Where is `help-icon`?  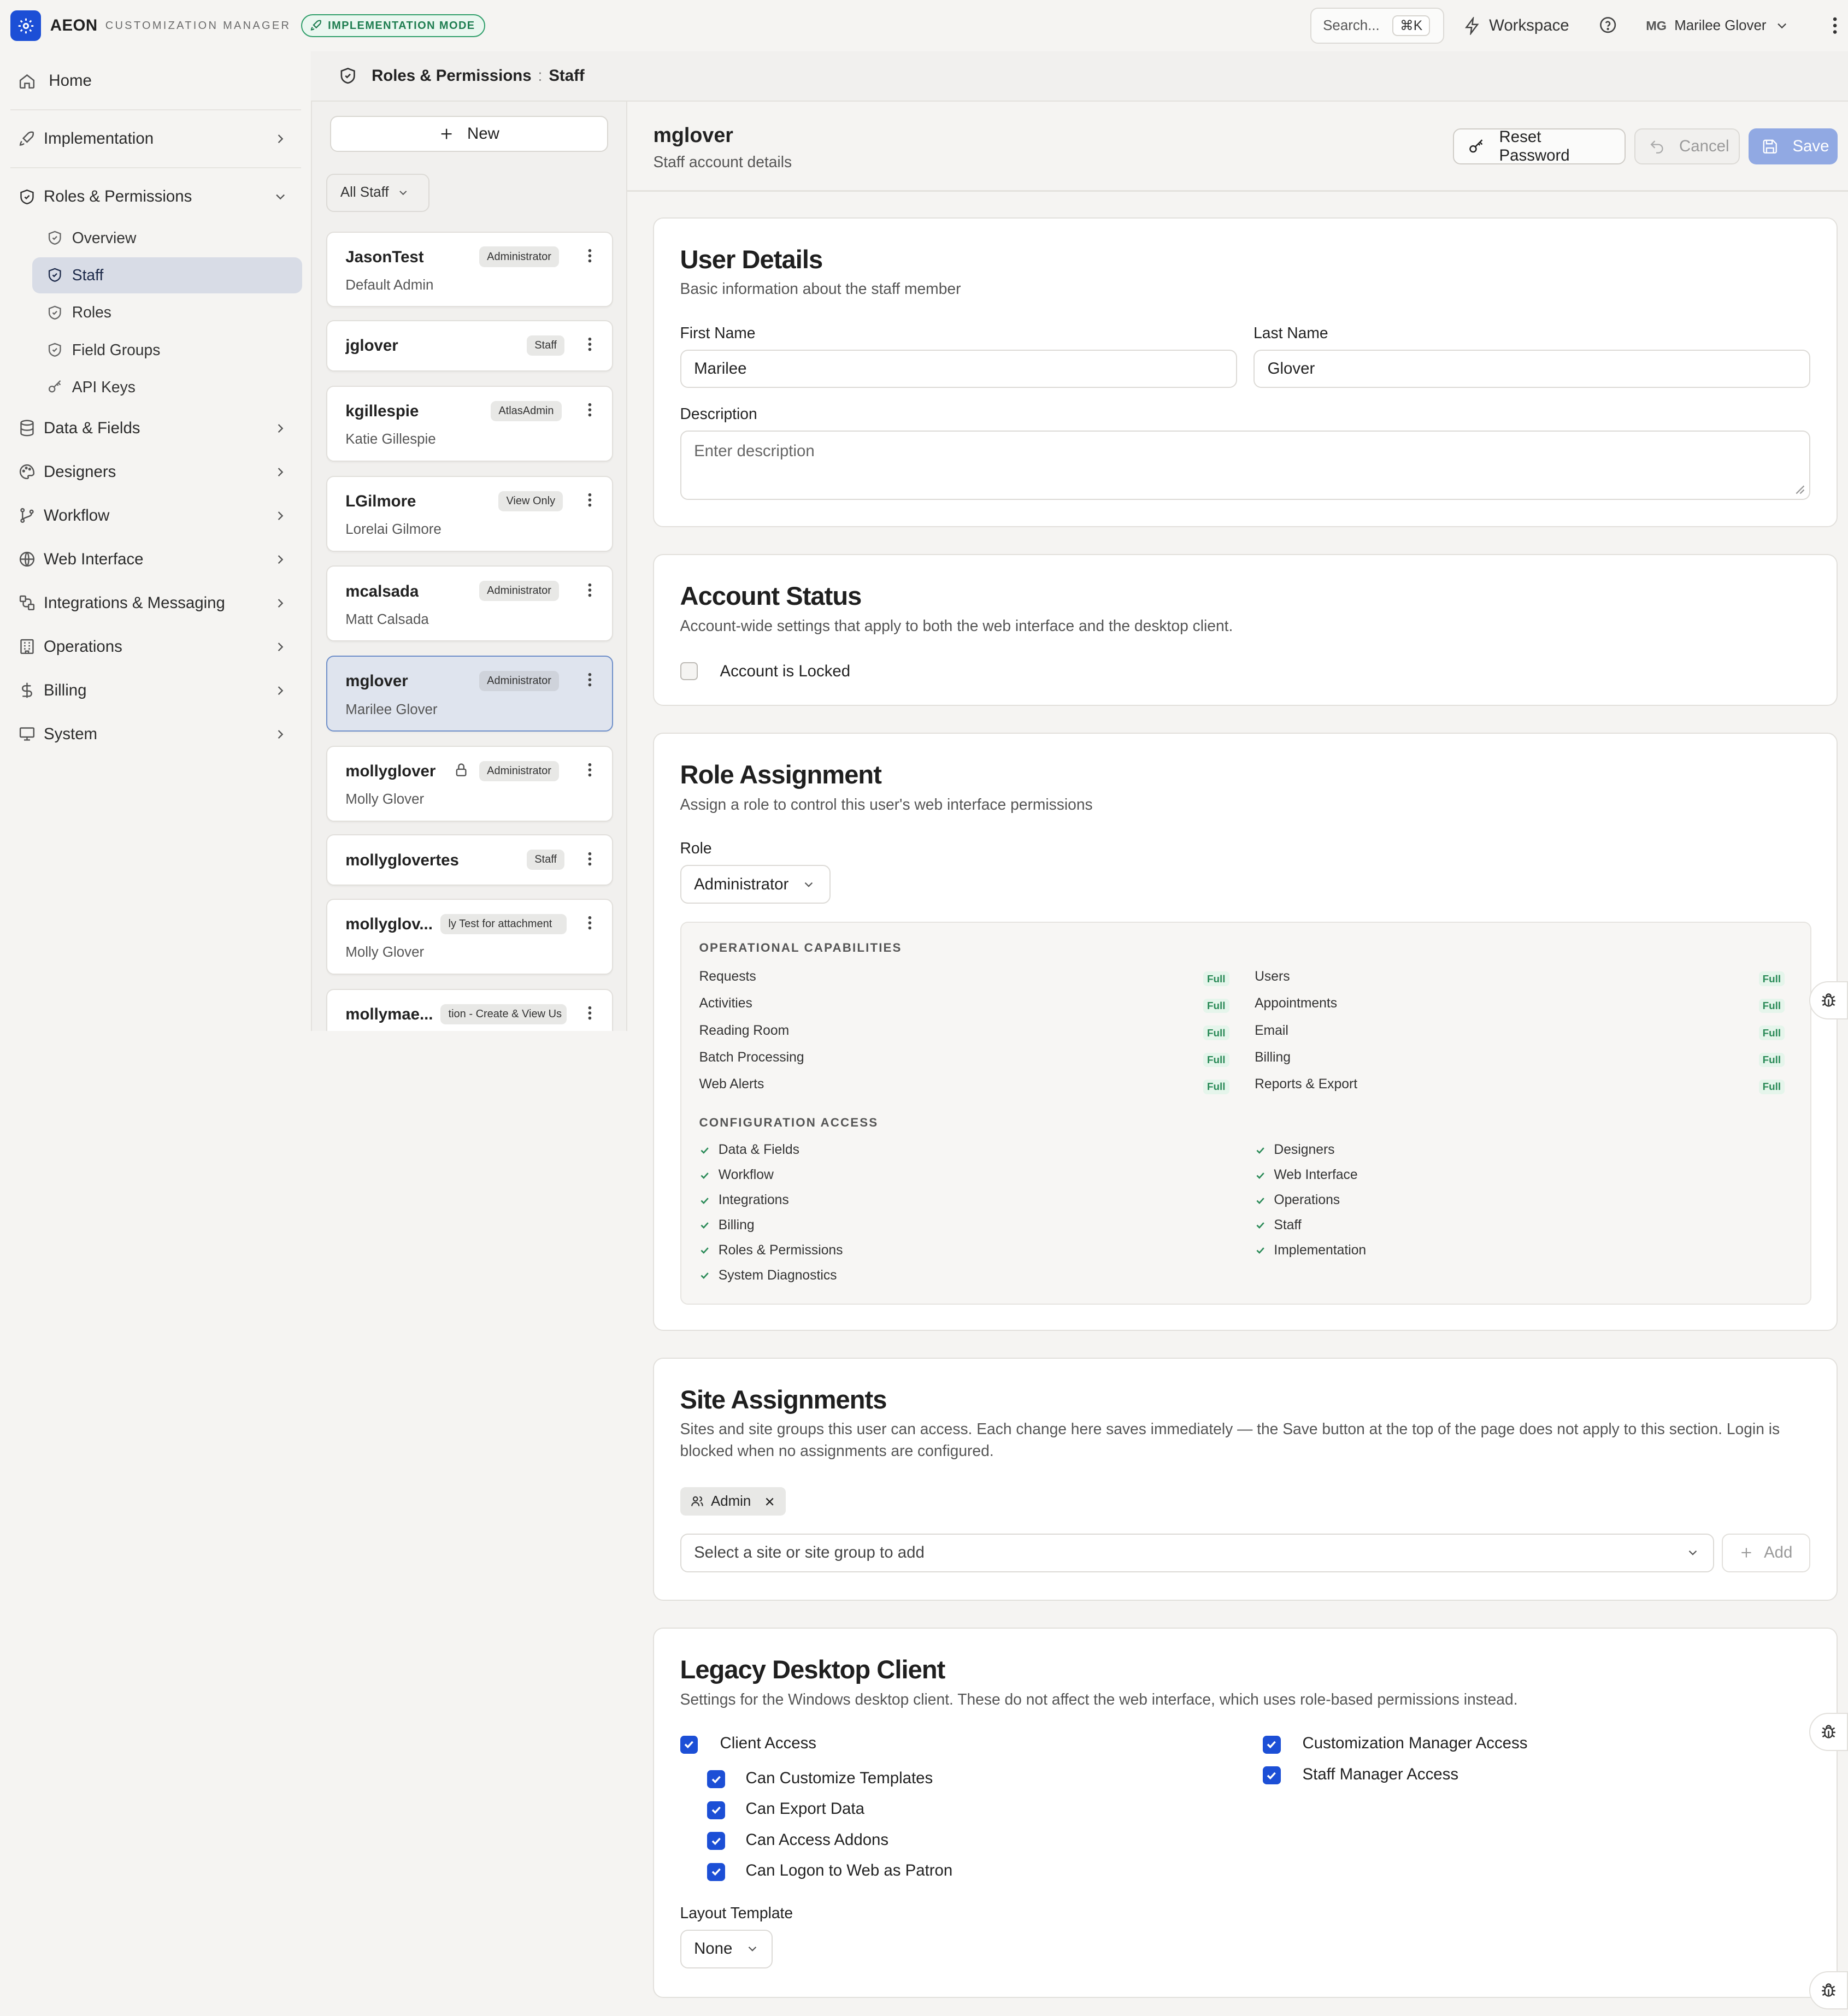
help-icon is located at coordinates (1607, 25).